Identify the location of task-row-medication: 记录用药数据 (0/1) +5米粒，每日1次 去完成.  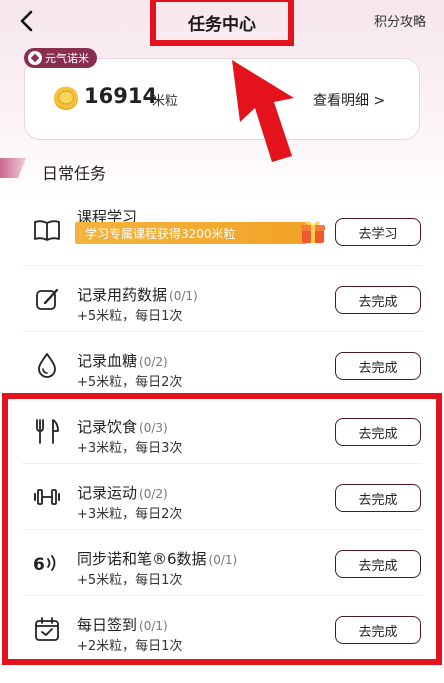
(222, 299).